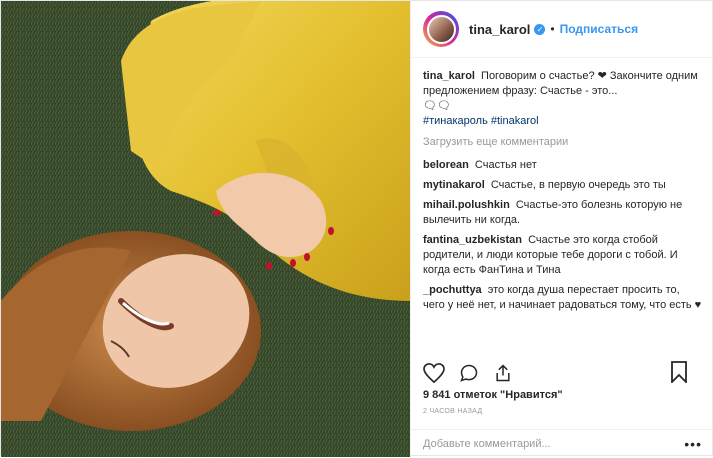 This screenshot has height=458, width=713. Describe the element at coordinates (449, 76) in the screenshot. I see `caption-username: tina_karol` at that location.